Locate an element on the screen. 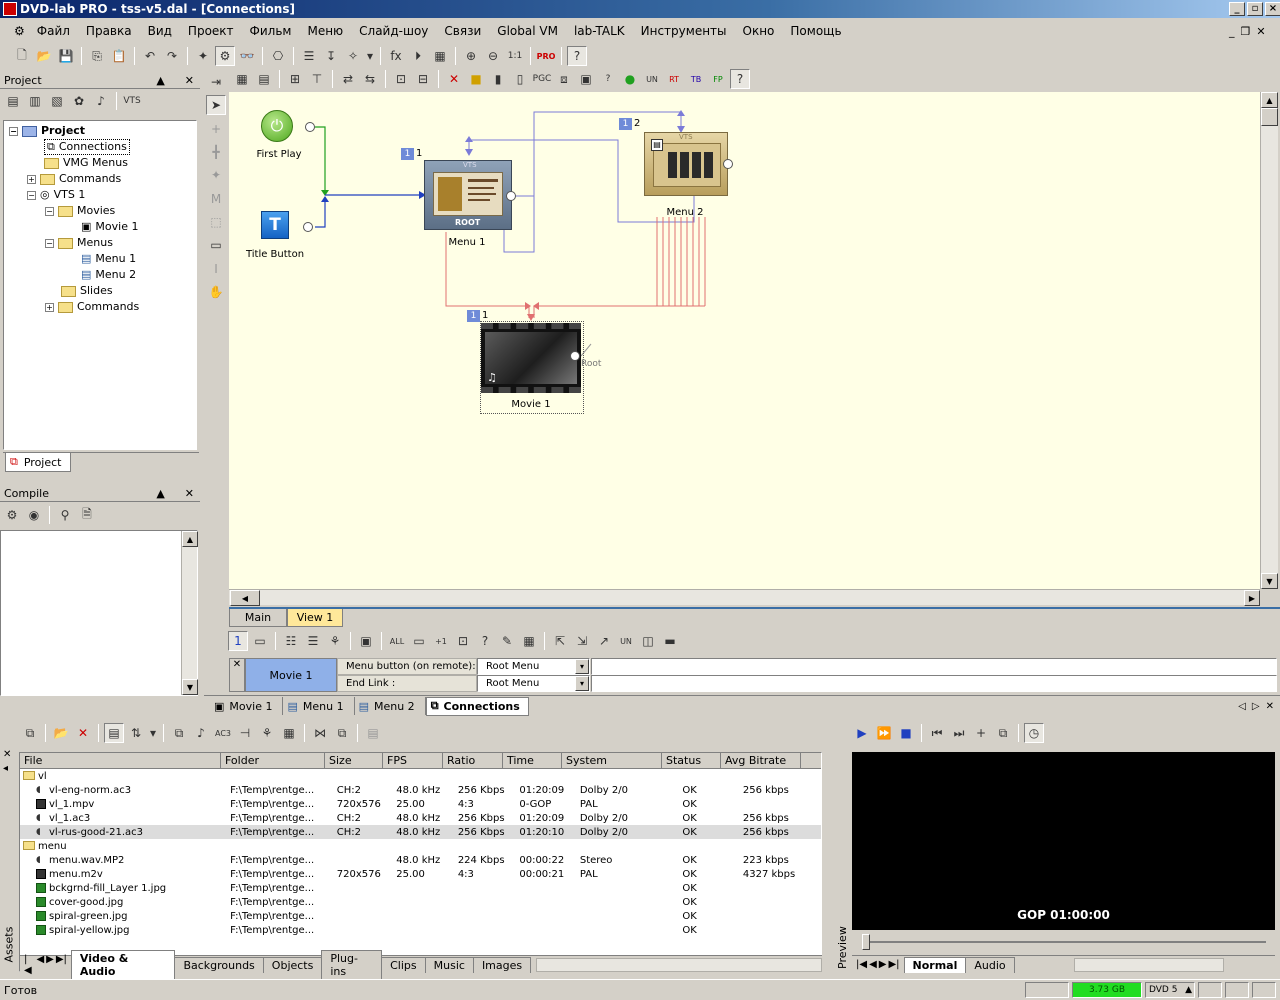  preview-tab-normal: Normal is located at coordinates (935, 964).